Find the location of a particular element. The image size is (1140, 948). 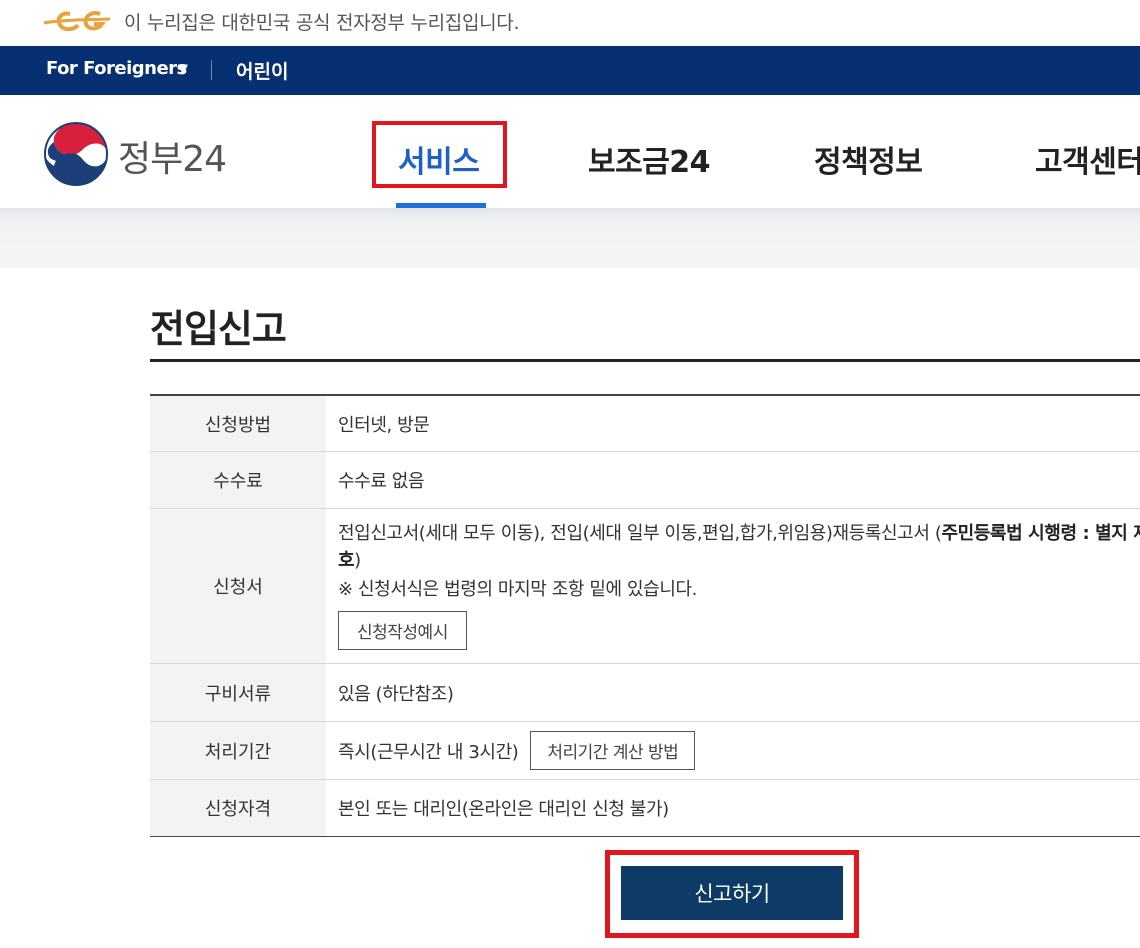

kids-link: 어린이 is located at coordinates (262, 70).